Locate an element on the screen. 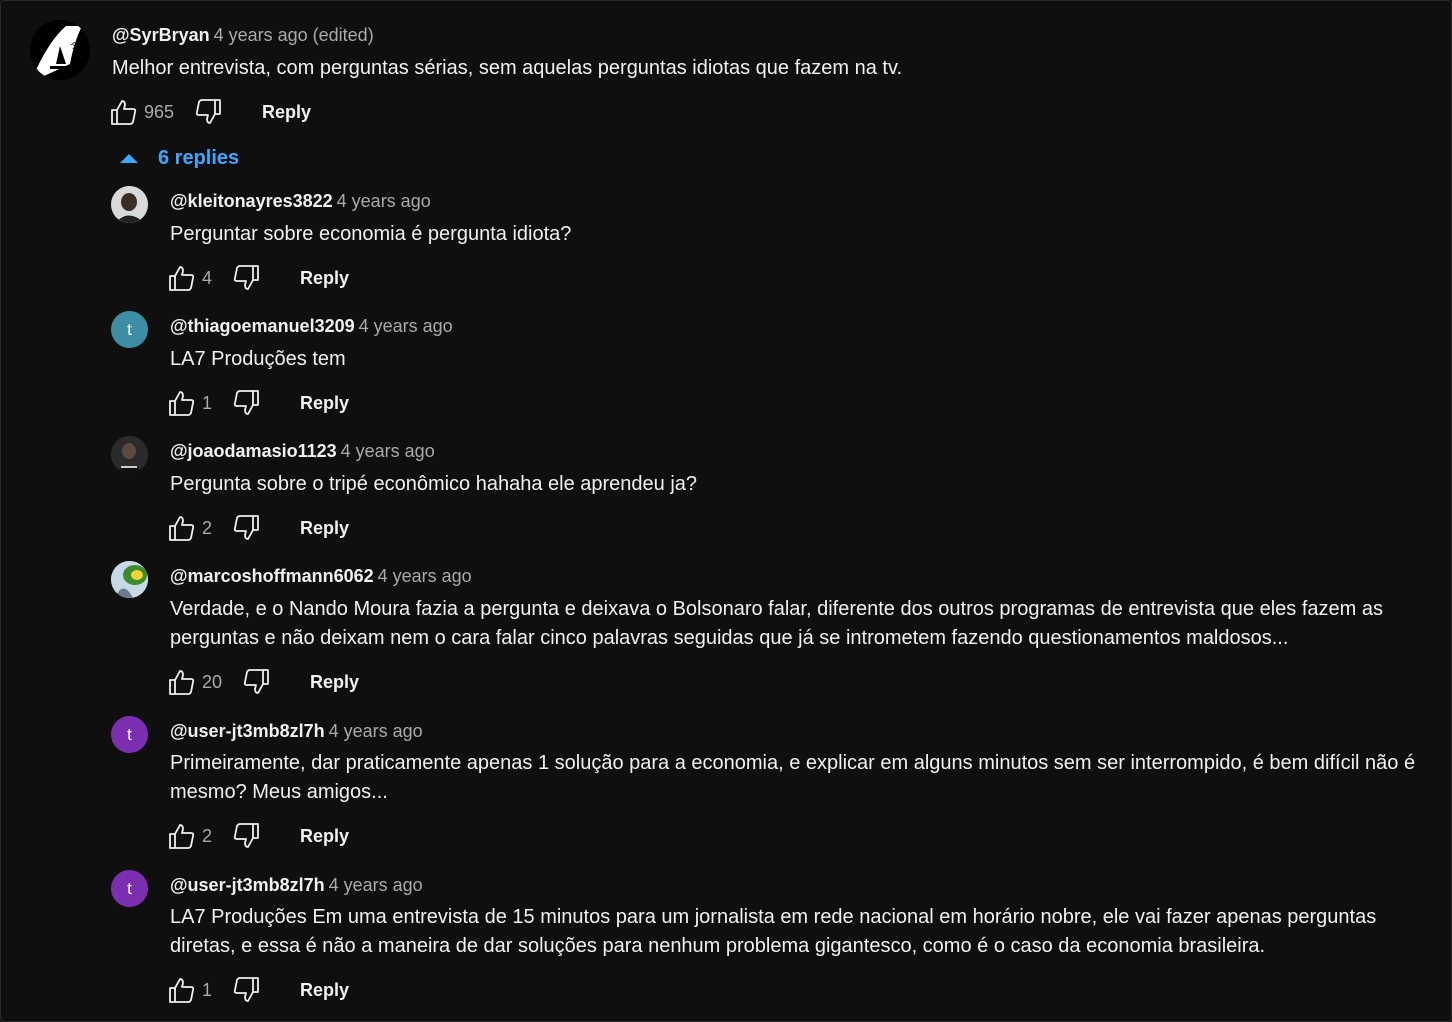  reply-author: @thiagoemanuel3209 is located at coordinates (262, 326).